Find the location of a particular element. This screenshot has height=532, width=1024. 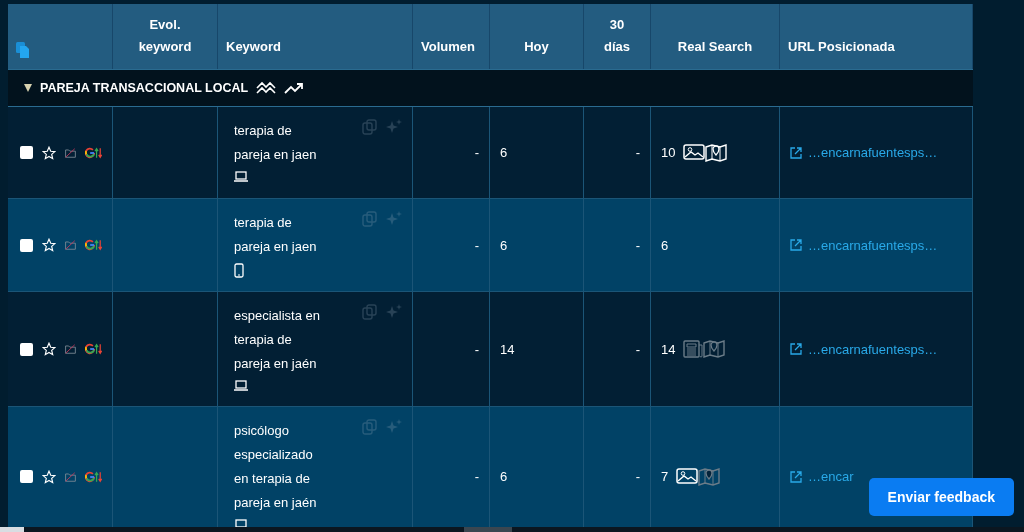

keyword-text: psicólogo especializado en terapia de pareja en jaén is located at coordinates (275, 467).